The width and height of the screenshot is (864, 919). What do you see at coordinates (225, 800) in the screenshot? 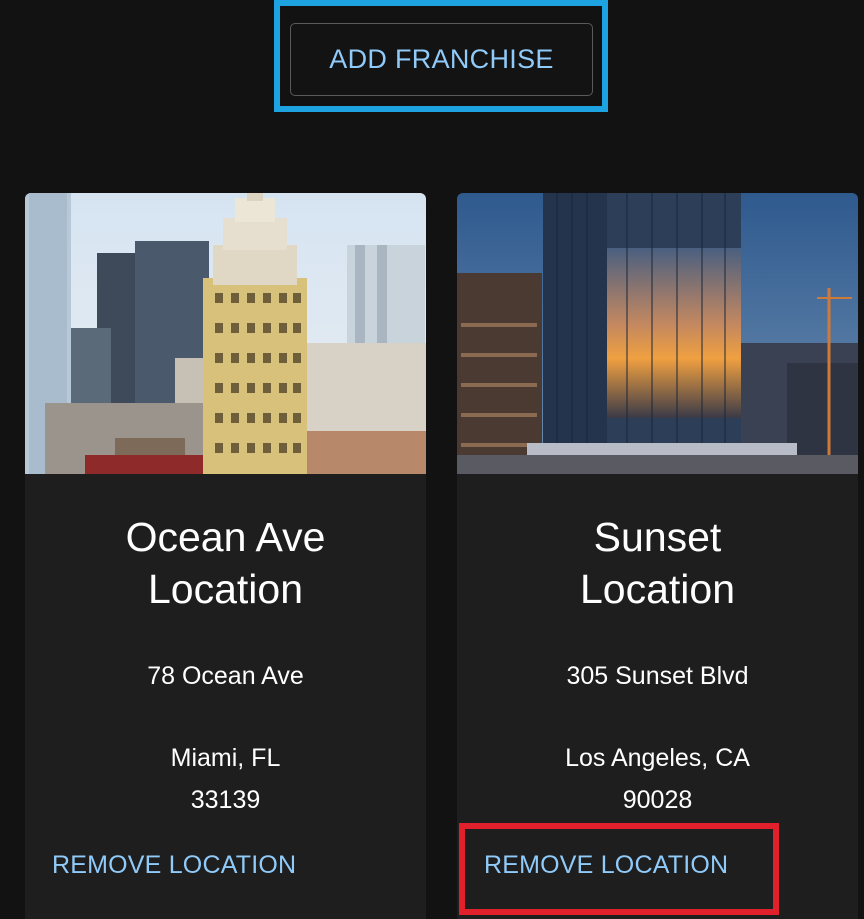
I see `location-zip: 33139` at bounding box center [225, 800].